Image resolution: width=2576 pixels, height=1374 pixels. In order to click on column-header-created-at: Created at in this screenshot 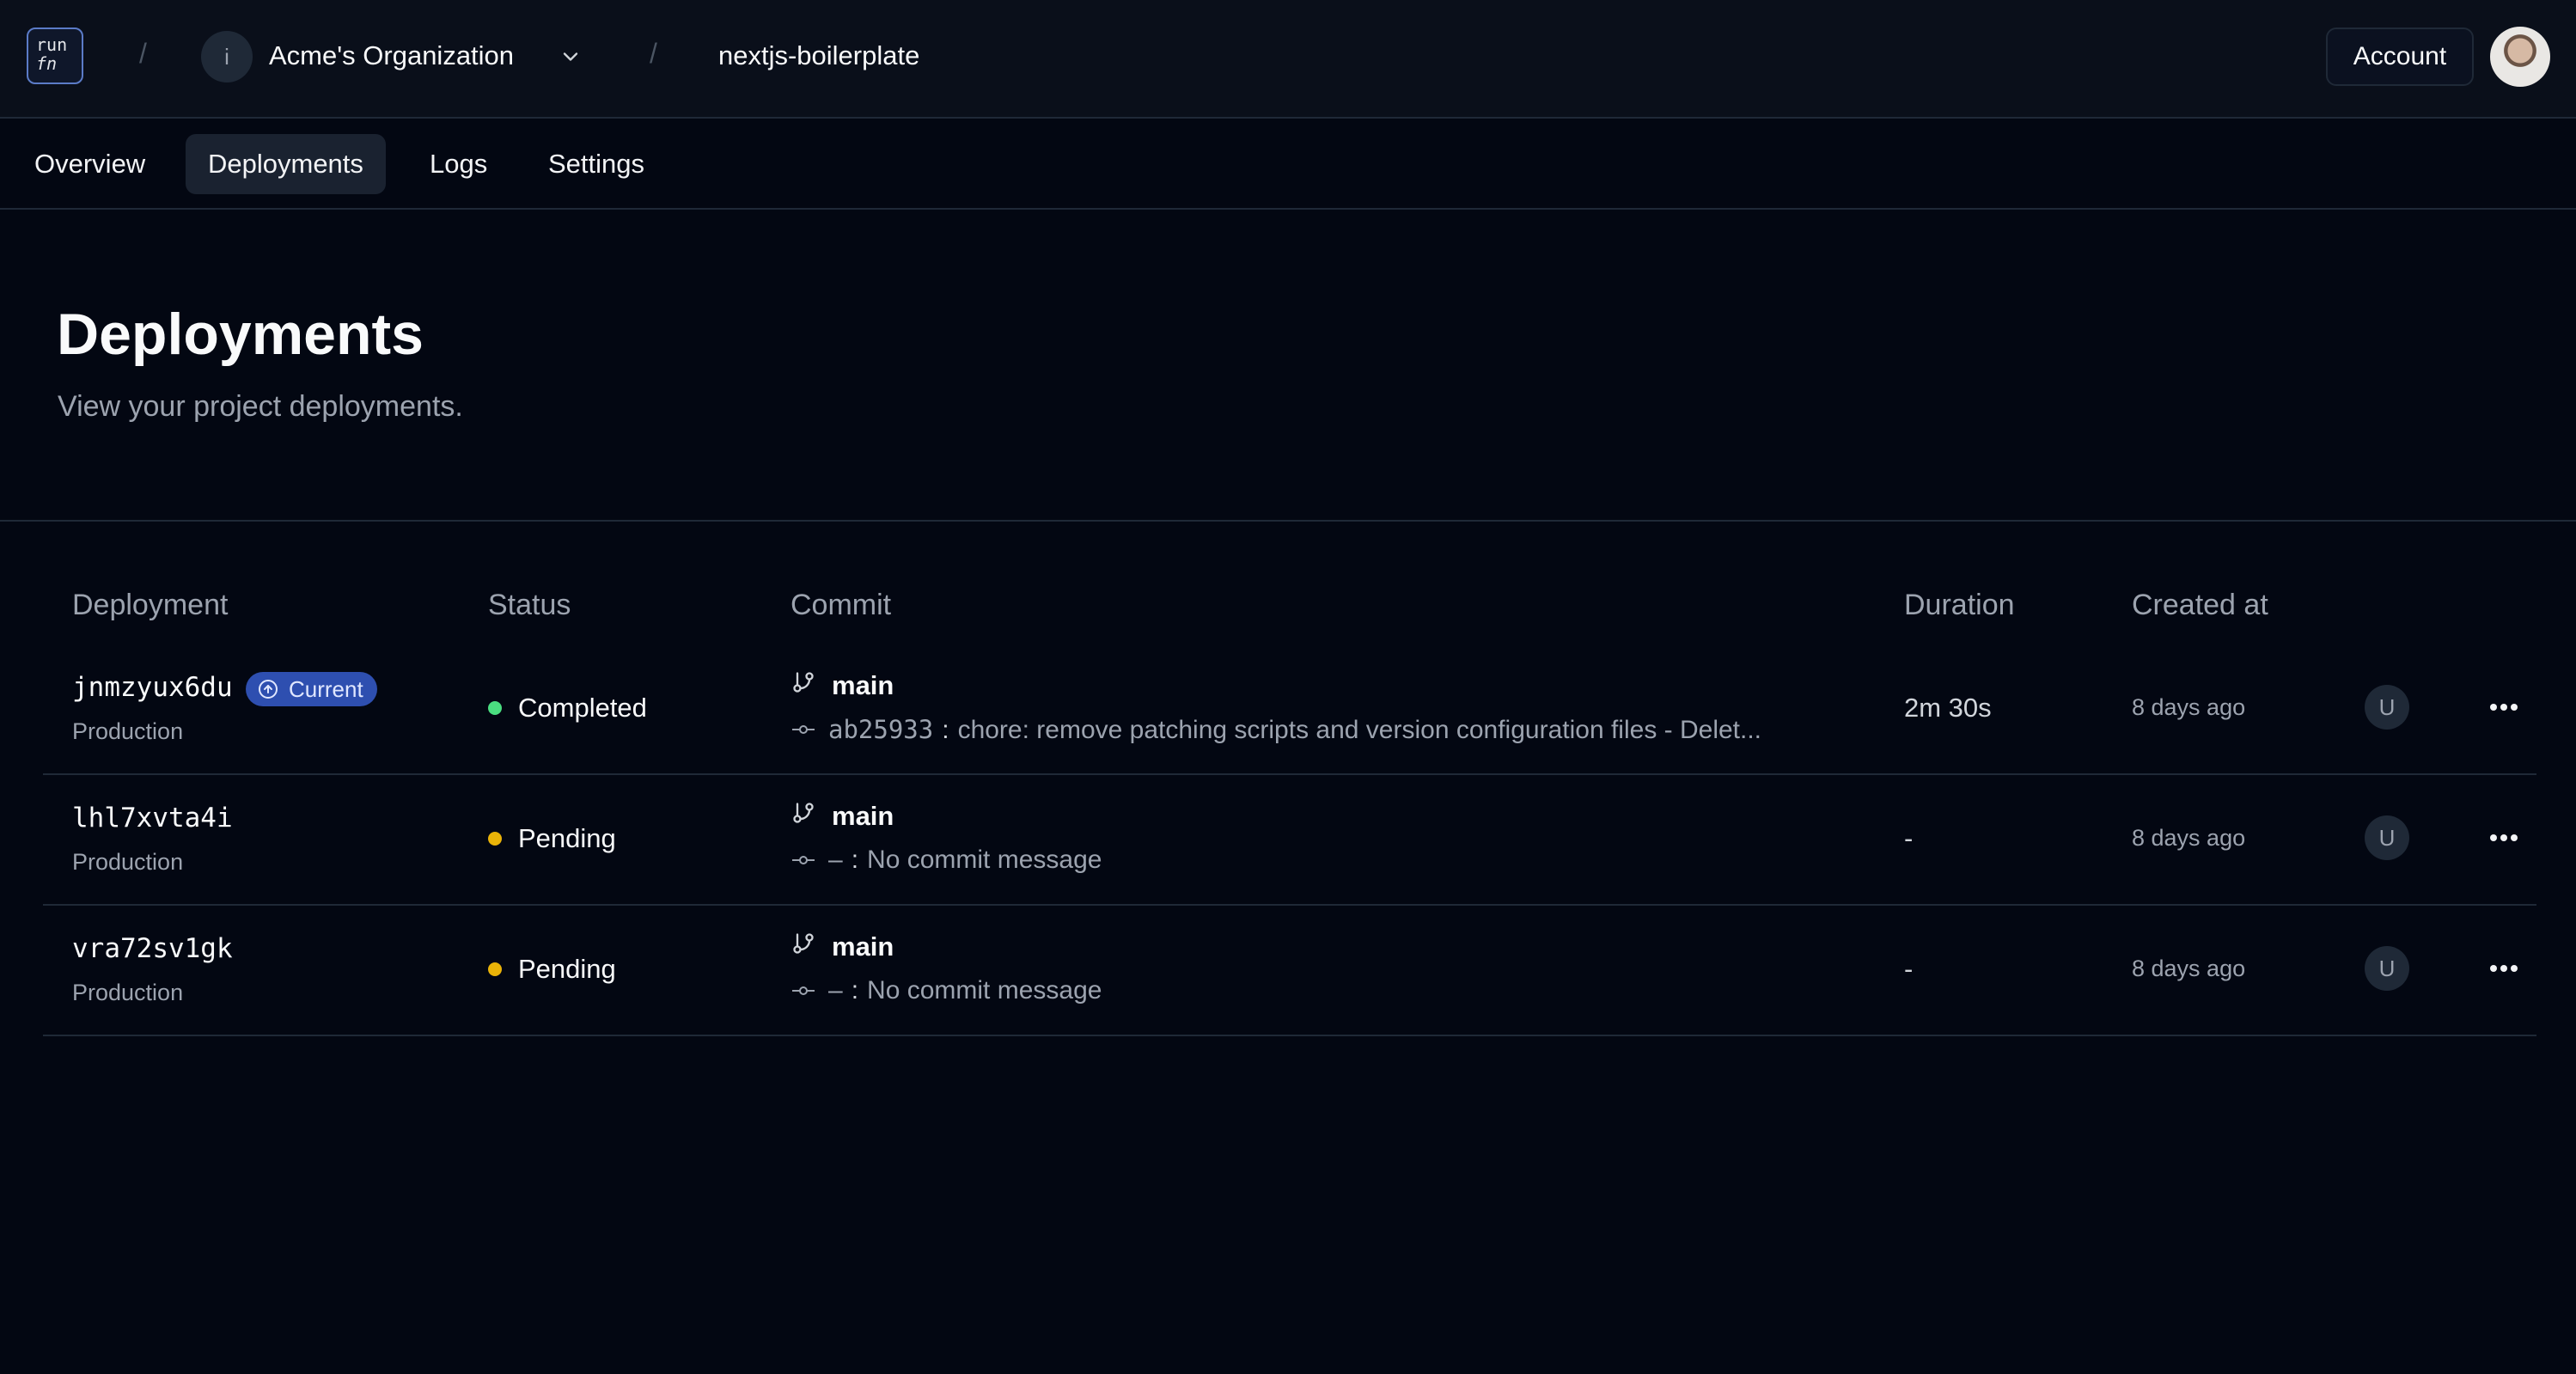, I will do `click(2200, 605)`.